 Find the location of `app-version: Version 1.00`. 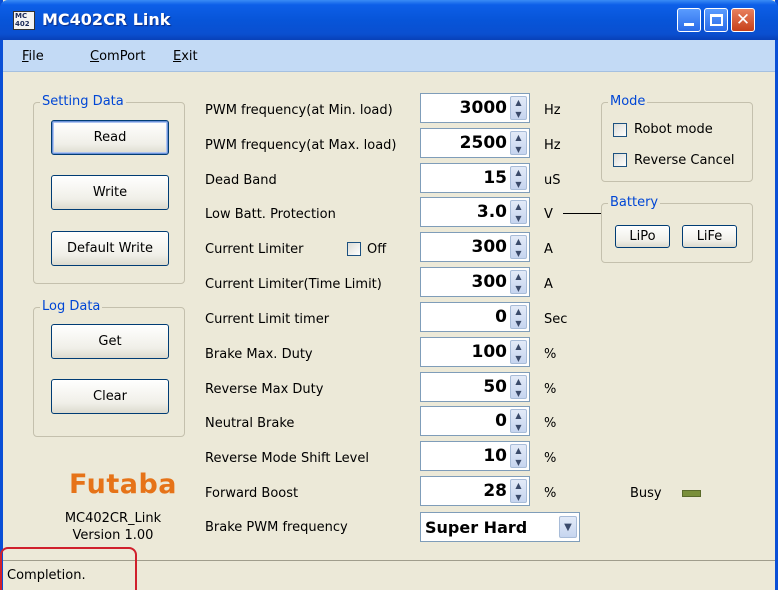

app-version: Version 1.00 is located at coordinates (113, 535).